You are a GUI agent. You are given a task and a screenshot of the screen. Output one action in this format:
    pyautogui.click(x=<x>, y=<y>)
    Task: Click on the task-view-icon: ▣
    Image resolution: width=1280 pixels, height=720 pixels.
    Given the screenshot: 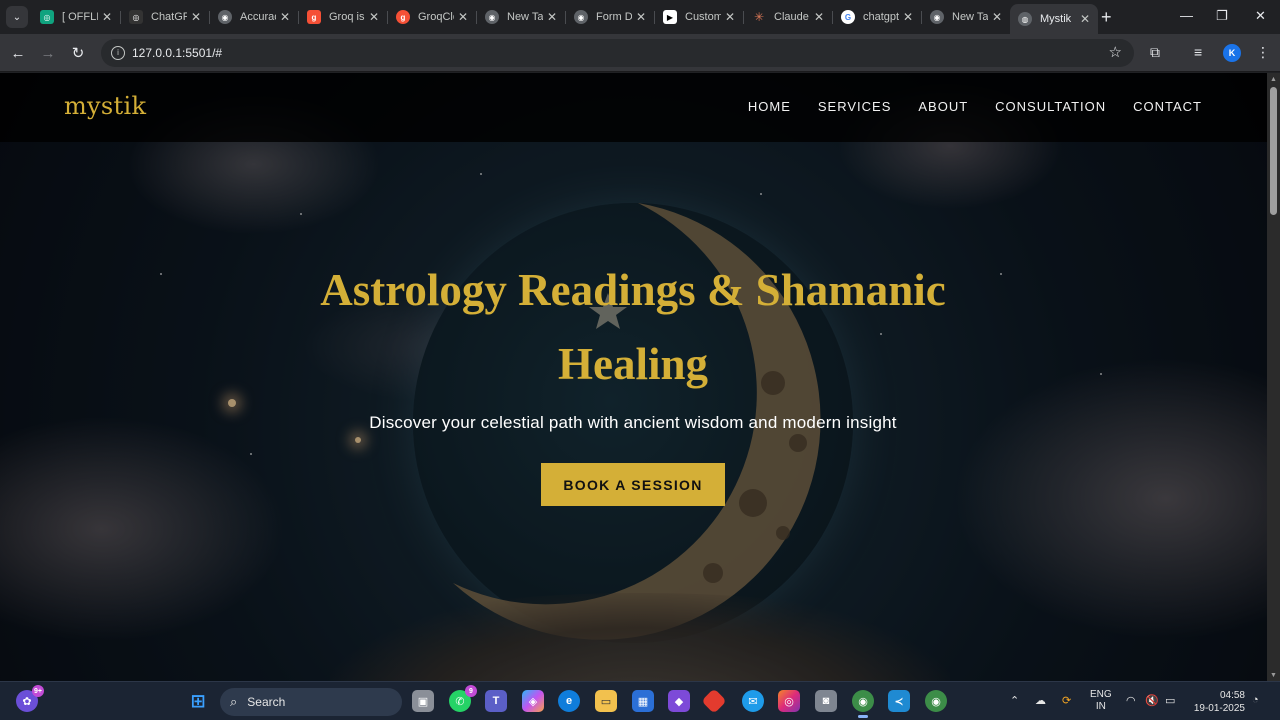 What is the action you would take?
    pyautogui.click(x=423, y=701)
    